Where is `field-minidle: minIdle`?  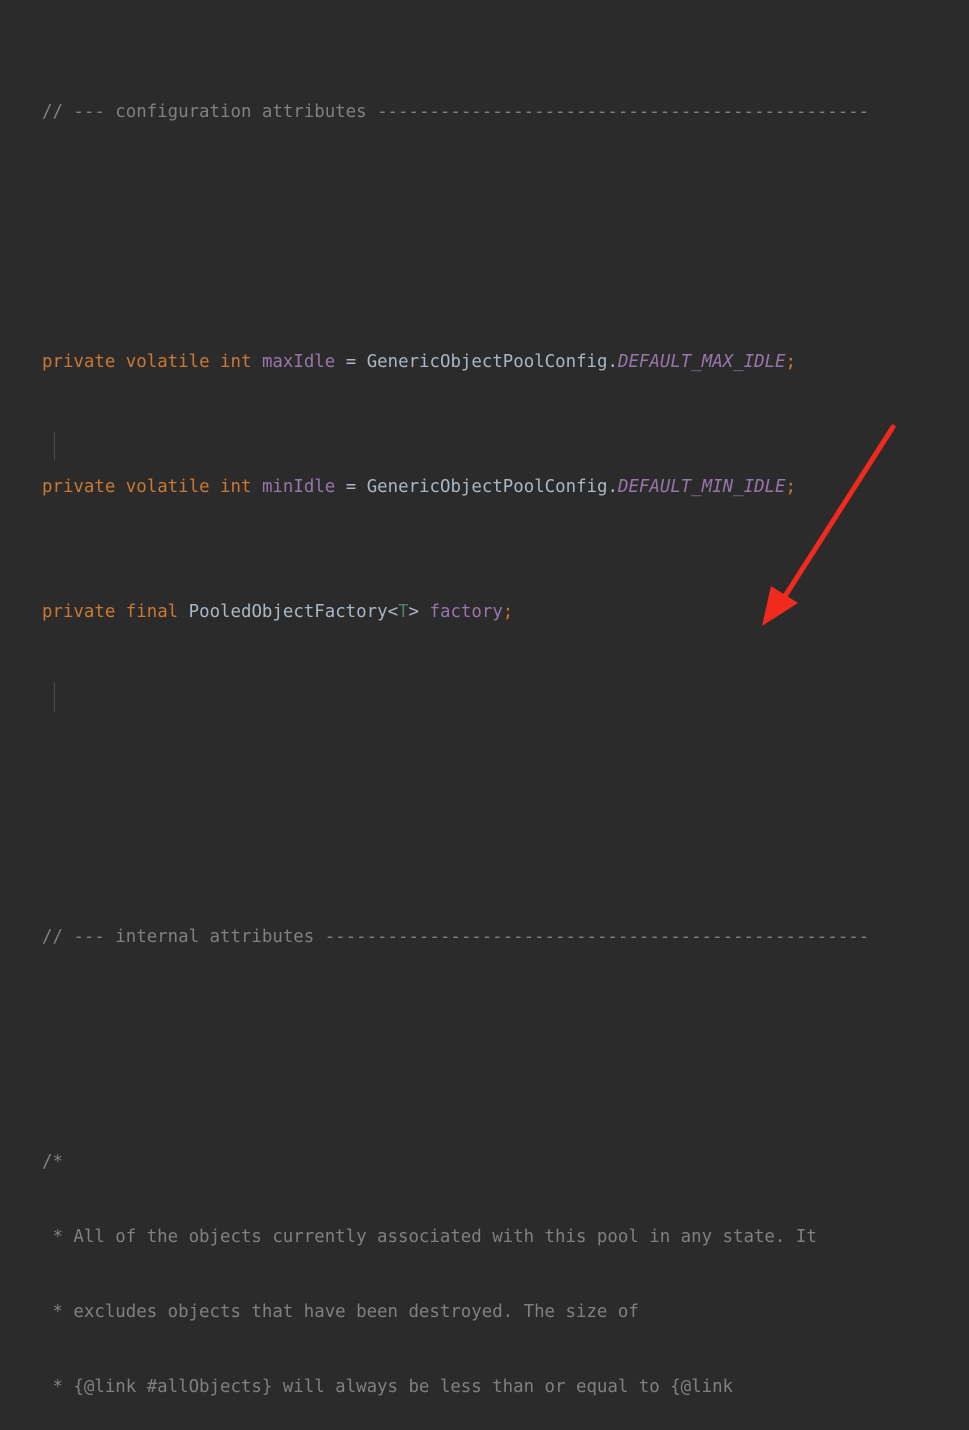 field-minidle: minIdle is located at coordinates (298, 487).